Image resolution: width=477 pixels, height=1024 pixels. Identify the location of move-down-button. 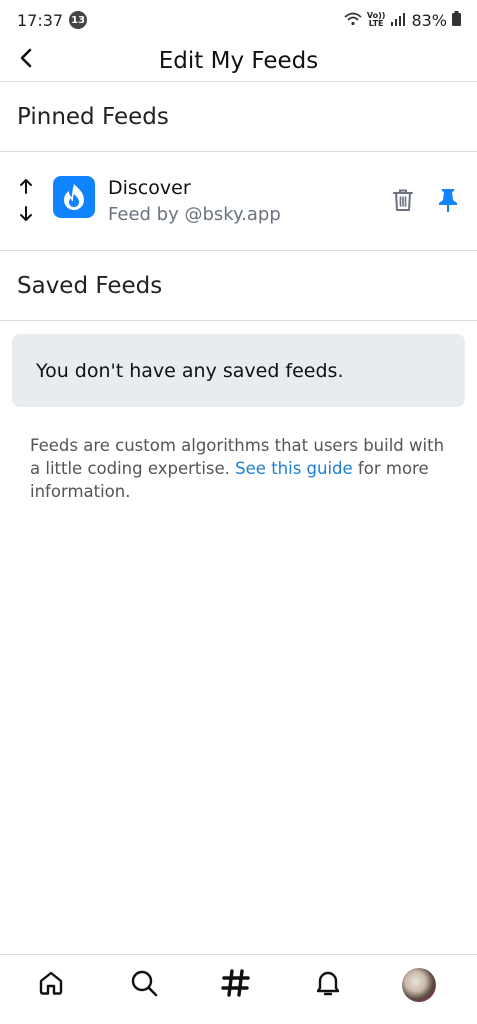
(26, 216).